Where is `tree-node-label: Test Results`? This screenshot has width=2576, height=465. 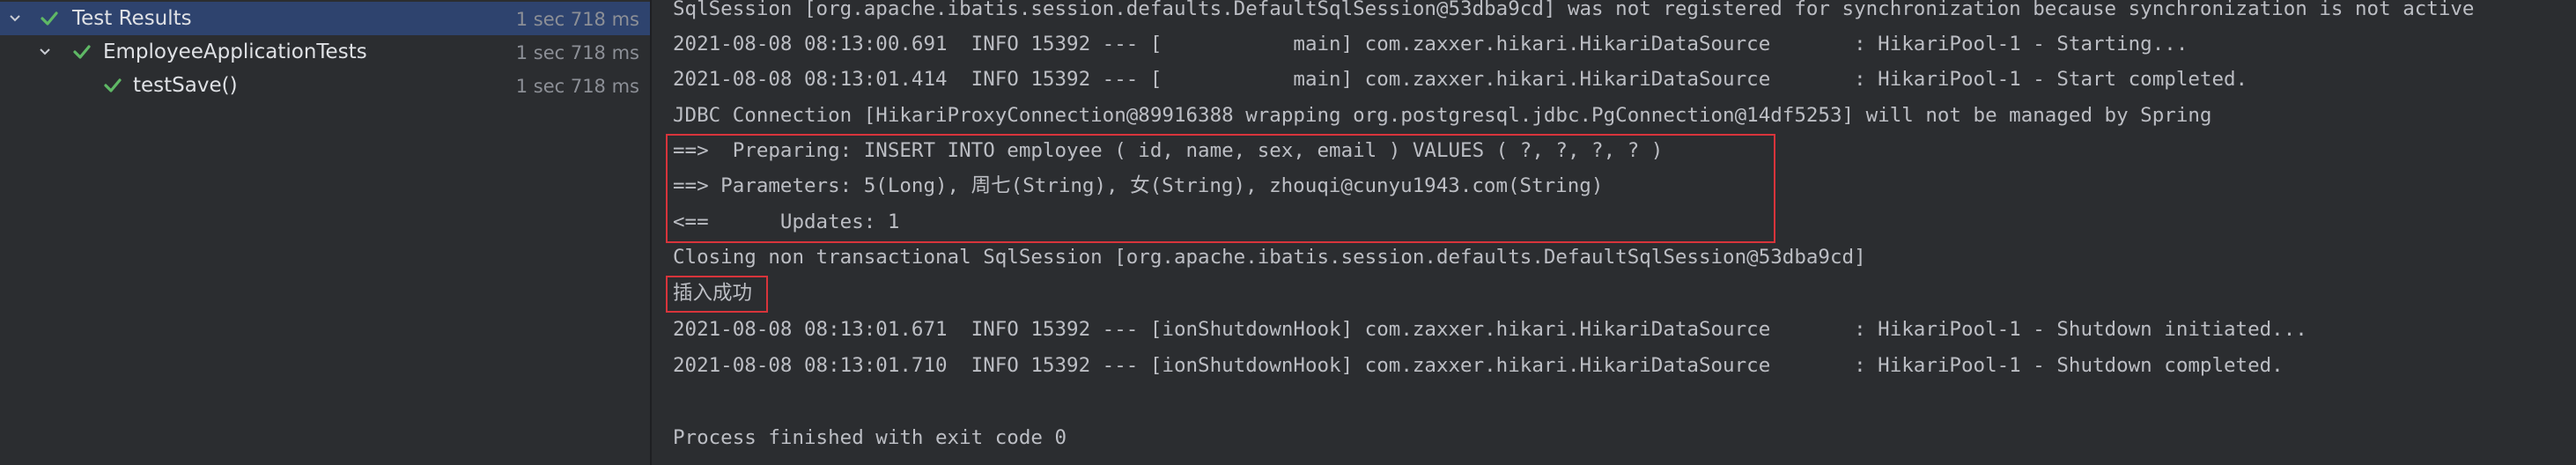 tree-node-label: Test Results is located at coordinates (132, 19).